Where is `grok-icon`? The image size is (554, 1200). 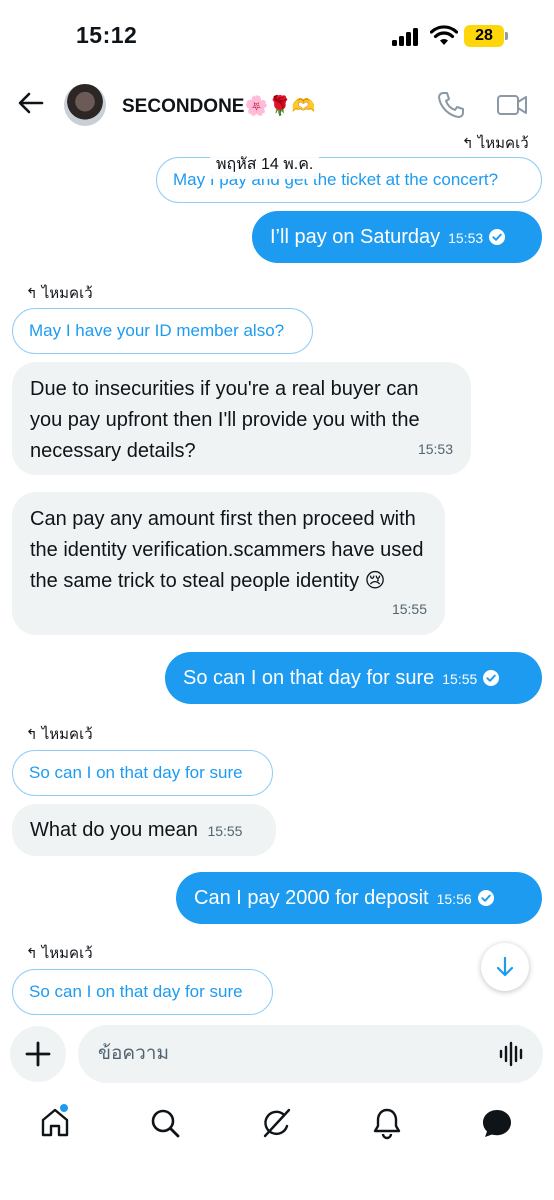 grok-icon is located at coordinates (276, 1123).